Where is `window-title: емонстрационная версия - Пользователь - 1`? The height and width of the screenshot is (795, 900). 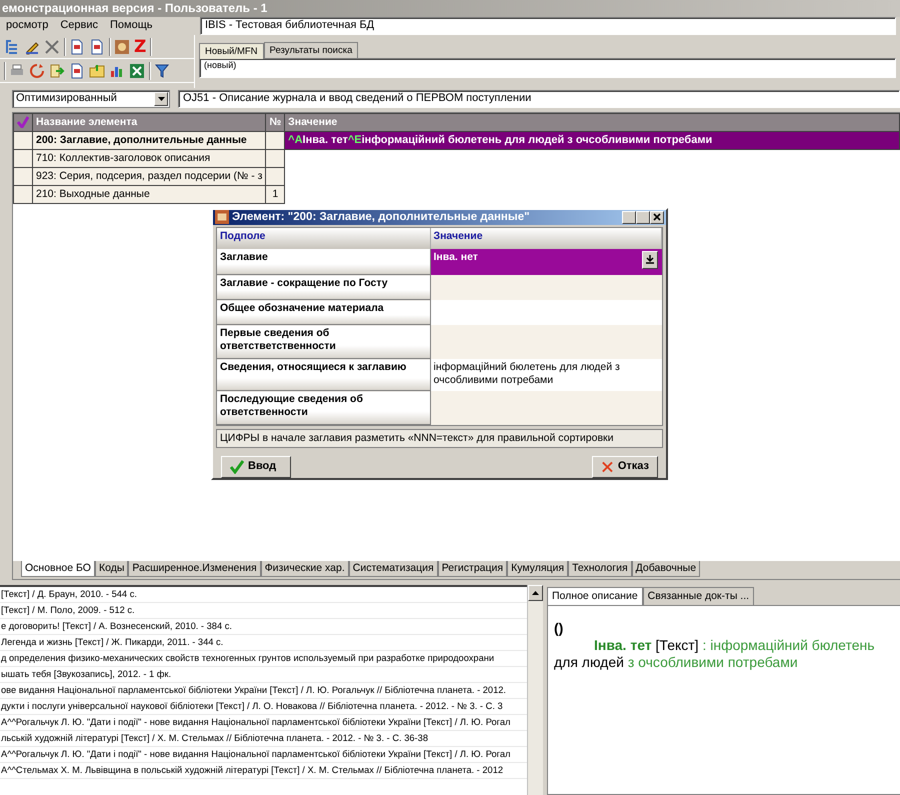
window-title: емонстрационная версия - Пользователь - 1 is located at coordinates (450, 8).